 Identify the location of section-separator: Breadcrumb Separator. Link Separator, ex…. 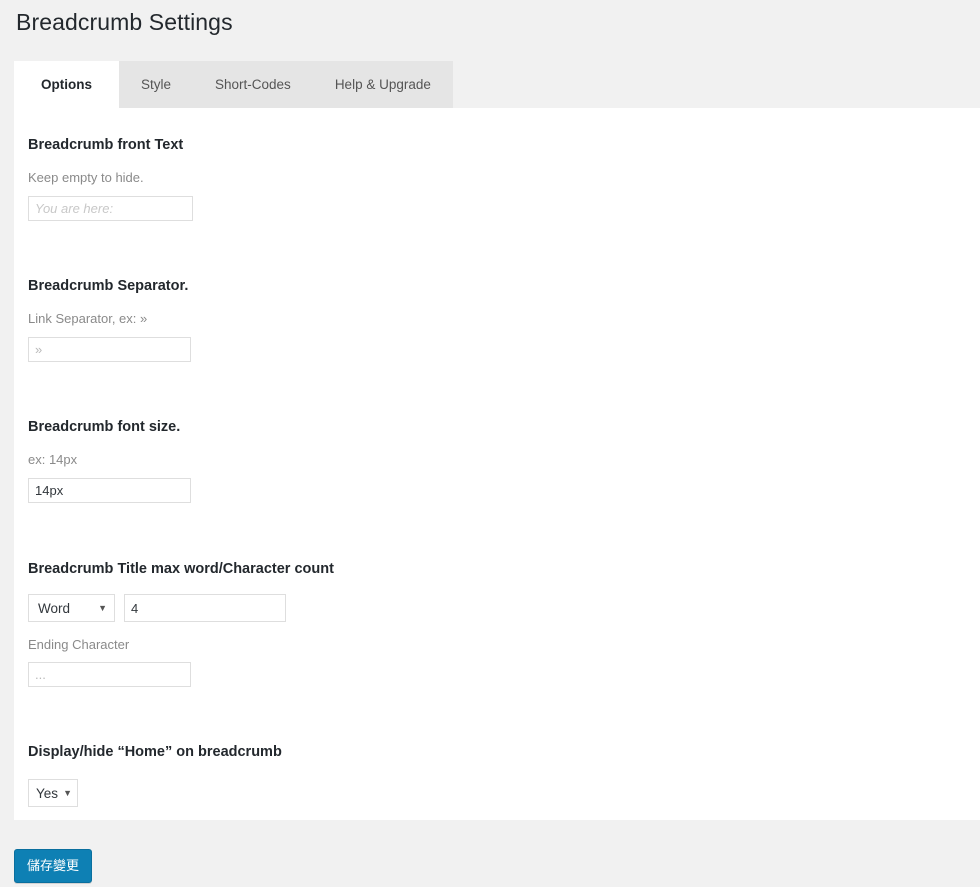
(109, 319).